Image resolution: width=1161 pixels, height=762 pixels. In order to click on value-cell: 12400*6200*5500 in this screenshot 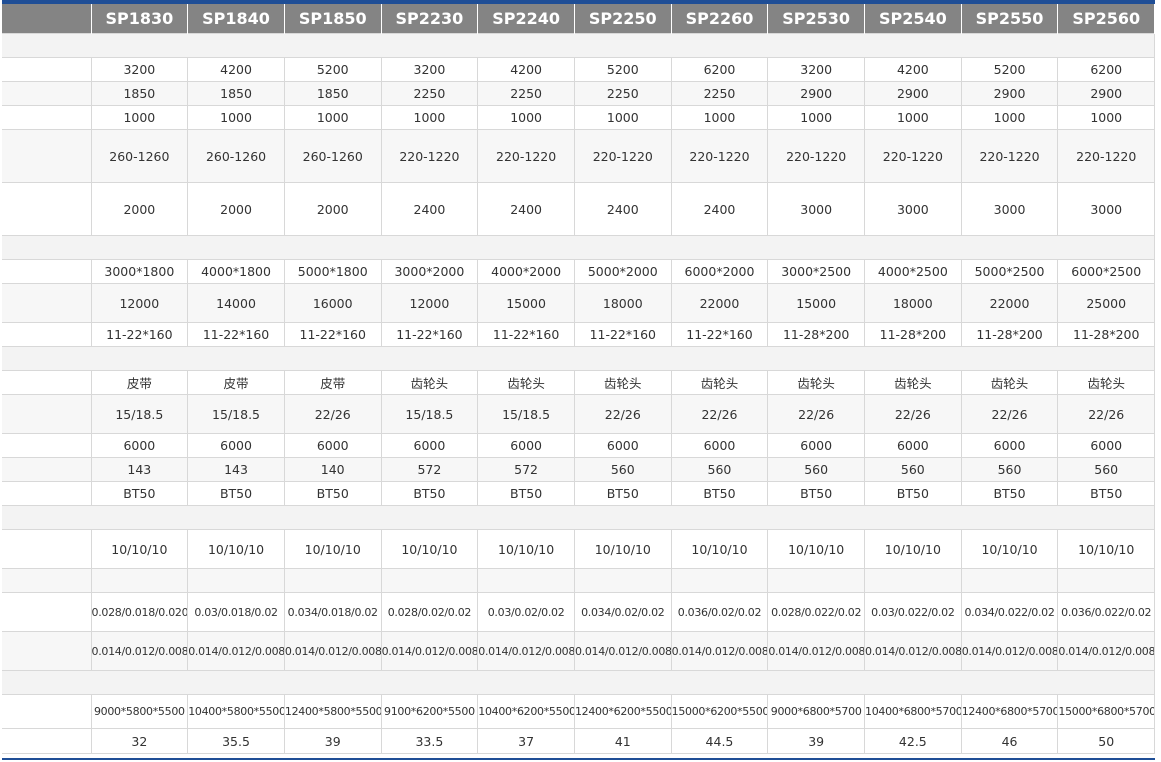, I will do `click(622, 711)`.